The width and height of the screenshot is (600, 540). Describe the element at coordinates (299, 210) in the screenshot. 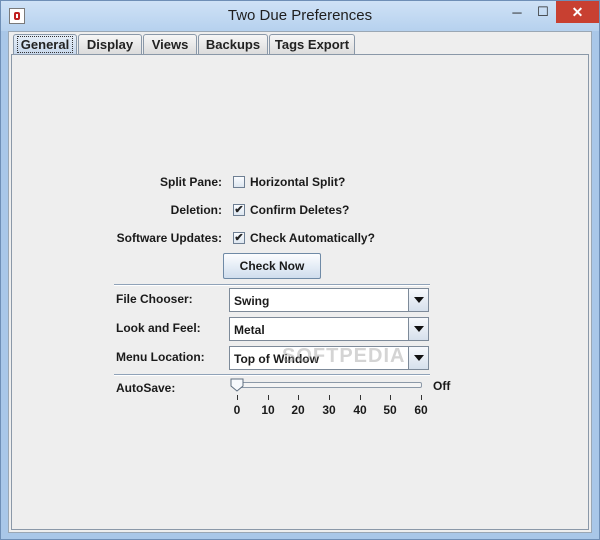

I see `confirm-deletes-label: Confirm Deletes?` at that location.